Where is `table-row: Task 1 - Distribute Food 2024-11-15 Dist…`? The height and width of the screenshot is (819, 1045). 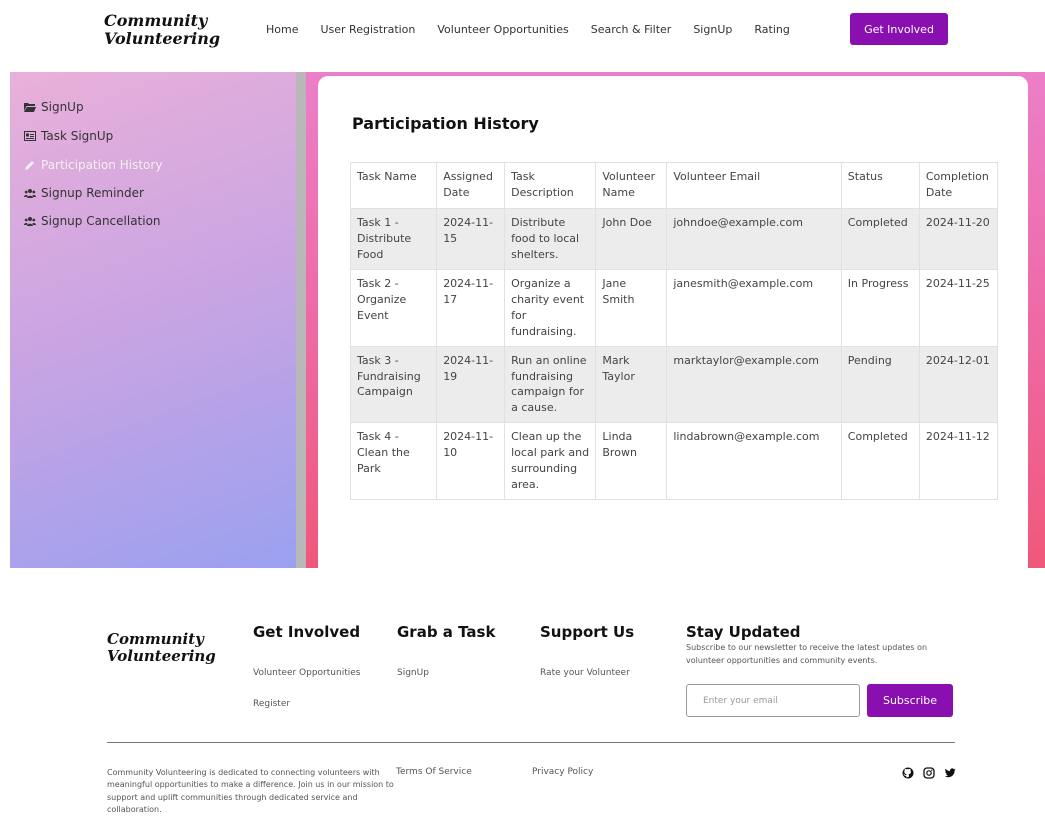
table-row: Task 1 - Distribute Food 2024-11-15 Dist… is located at coordinates (674, 239).